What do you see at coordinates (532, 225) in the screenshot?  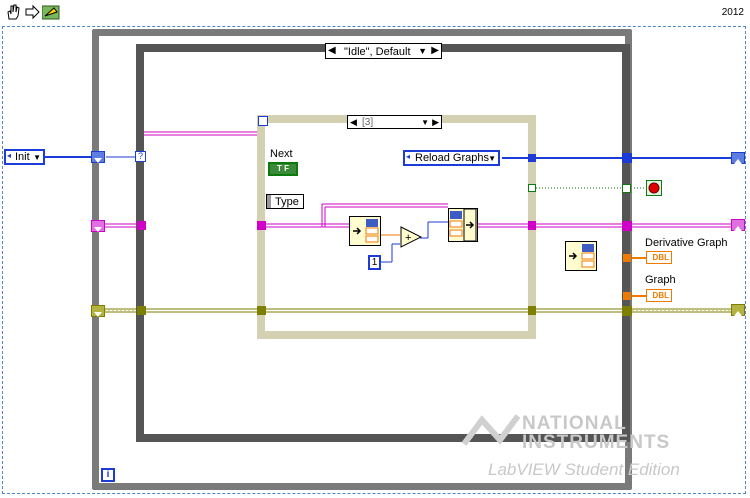 I see `seq-tunnel-cluster-out` at bounding box center [532, 225].